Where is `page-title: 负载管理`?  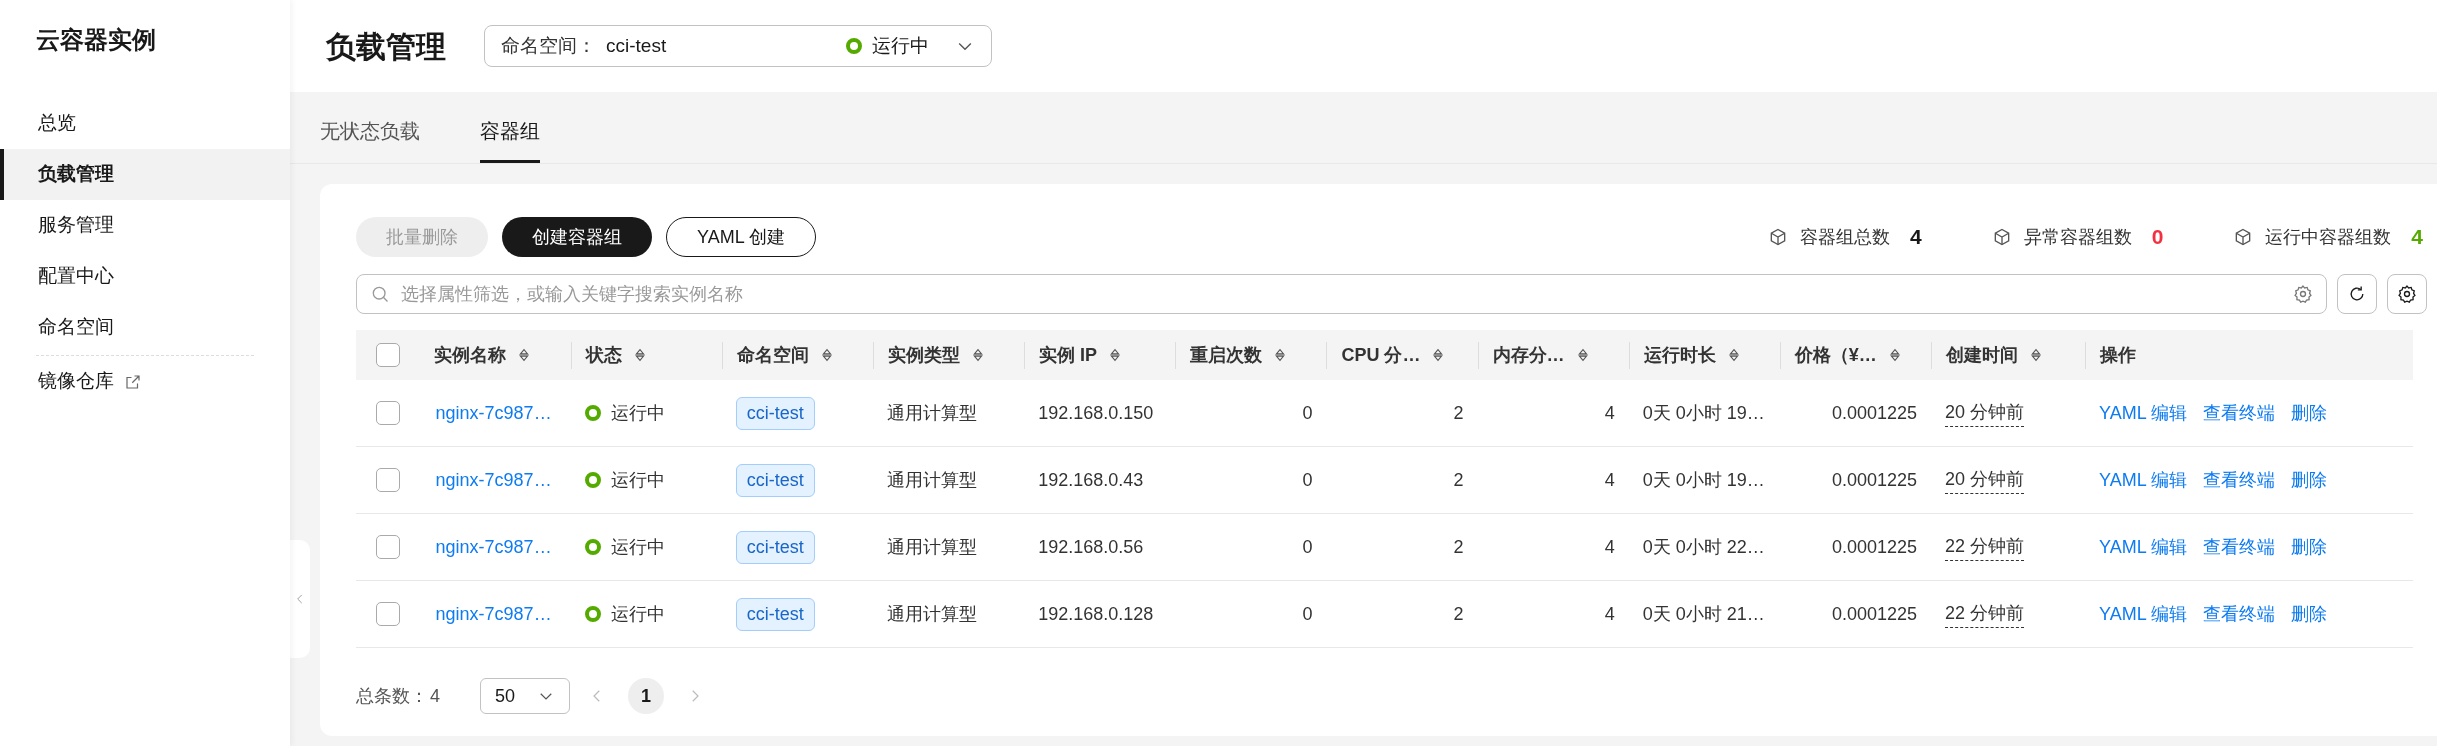
page-title: 负载管理 is located at coordinates (386, 46).